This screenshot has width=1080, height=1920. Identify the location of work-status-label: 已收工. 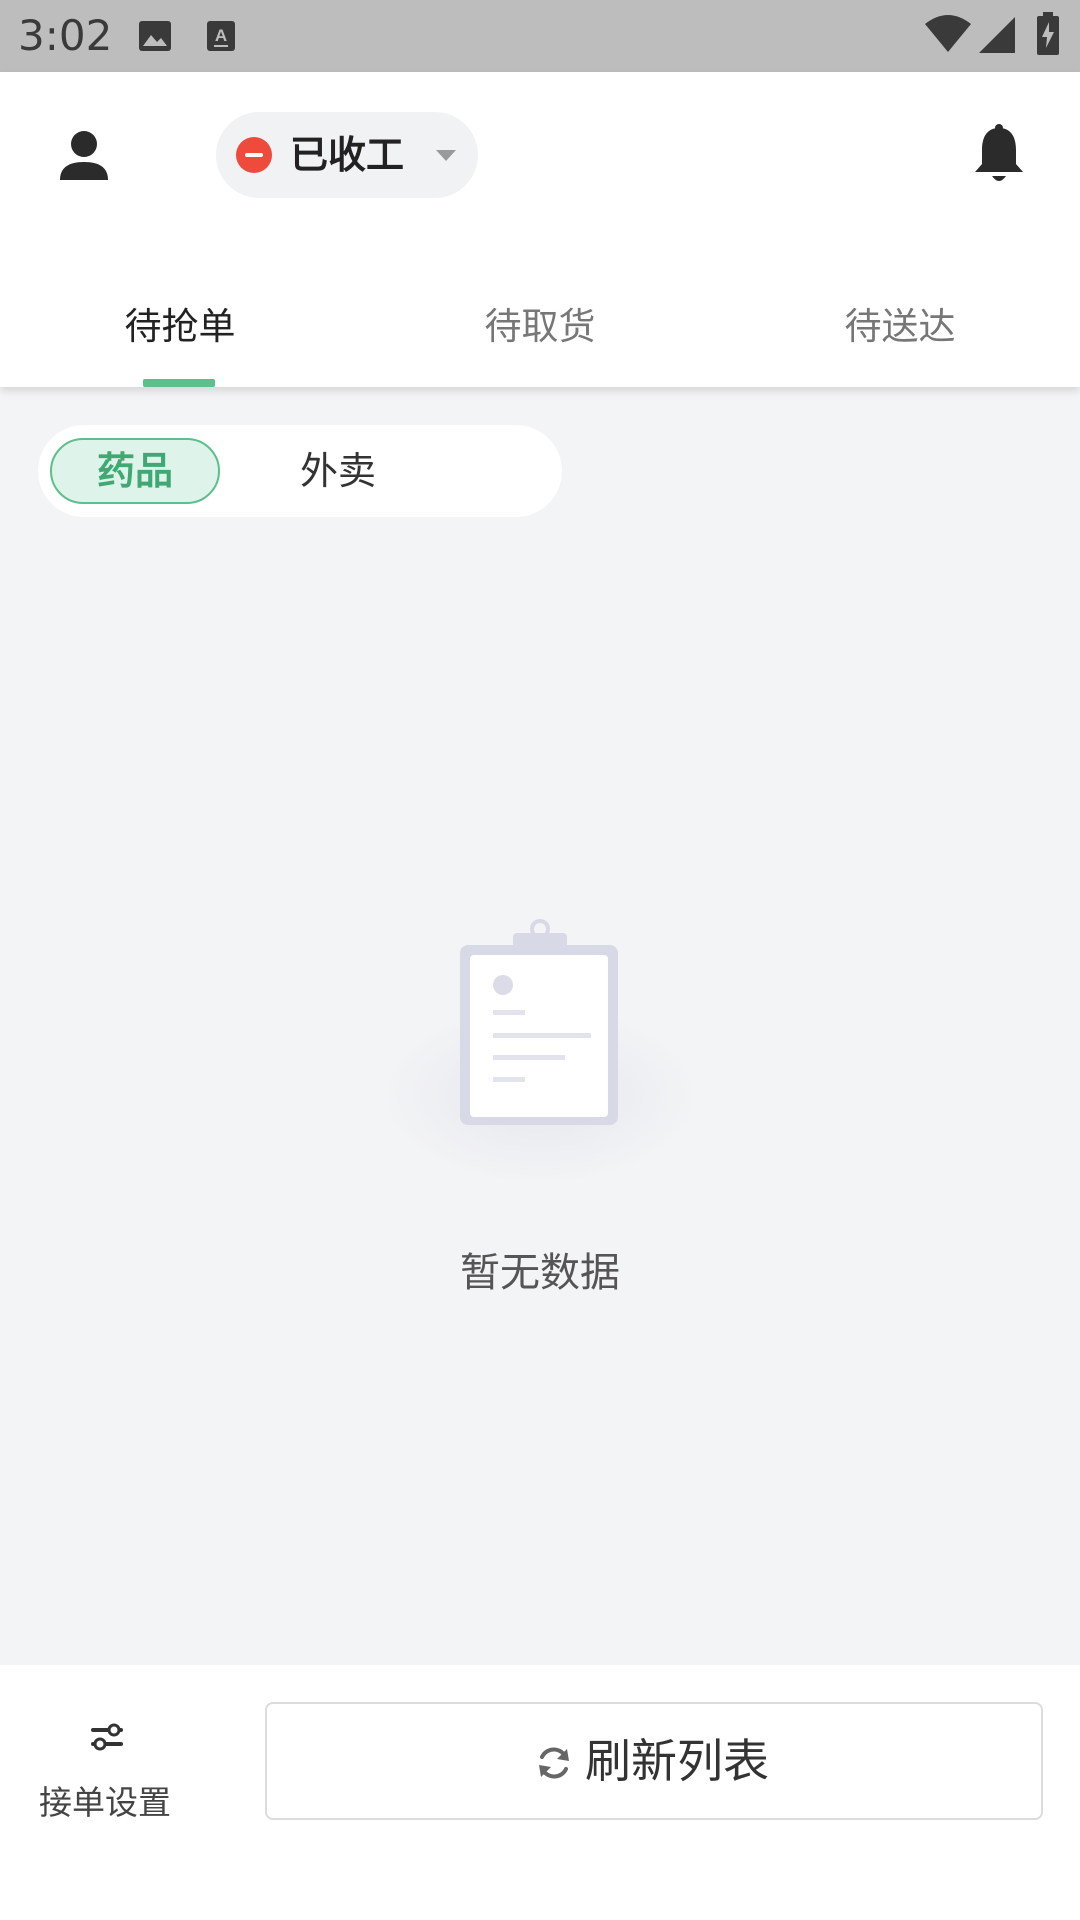
(347, 155).